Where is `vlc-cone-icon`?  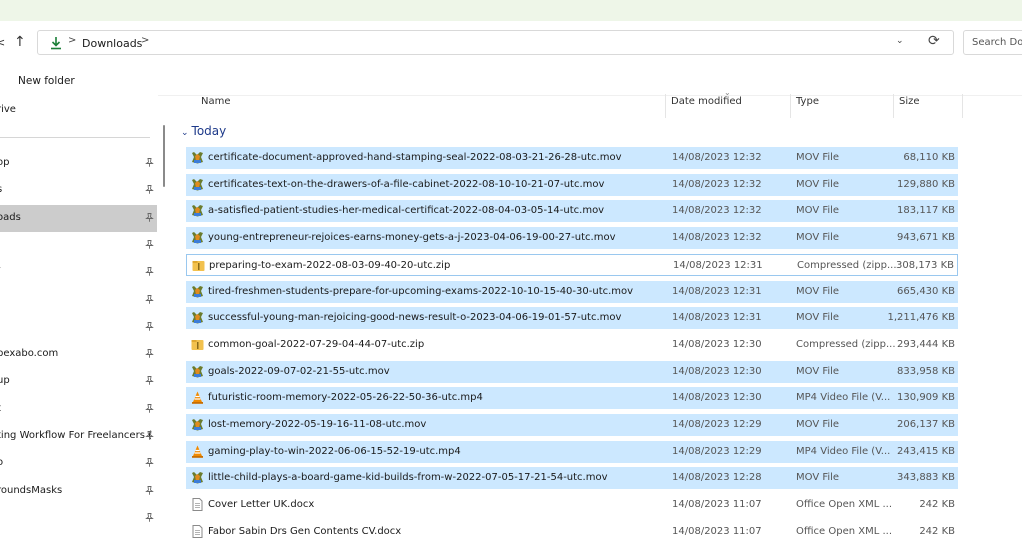 vlc-cone-icon is located at coordinates (197, 451).